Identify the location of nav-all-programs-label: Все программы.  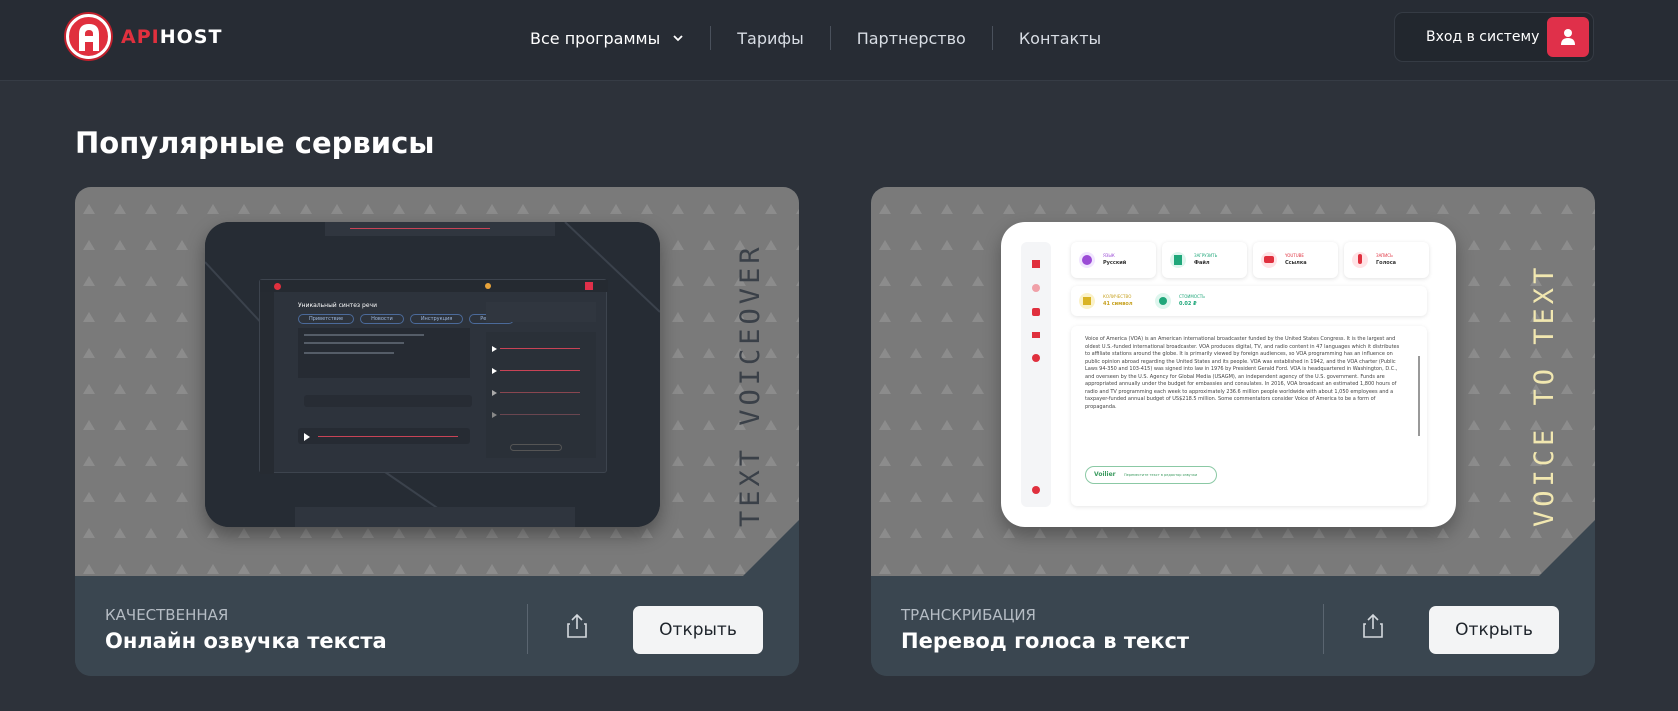
(595, 38).